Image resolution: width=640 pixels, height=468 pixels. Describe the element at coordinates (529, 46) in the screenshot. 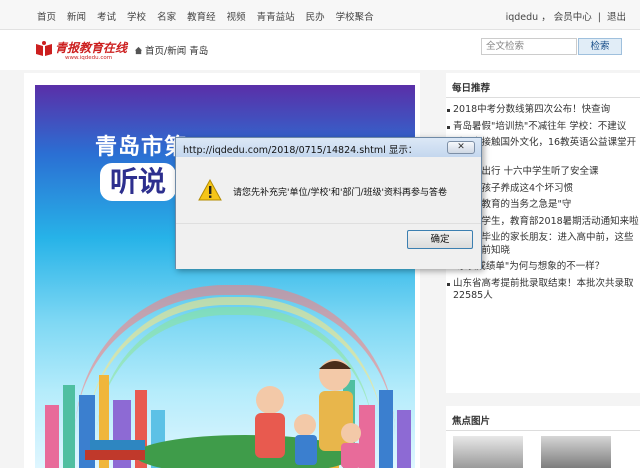

I see `search-input: 全文检索` at that location.